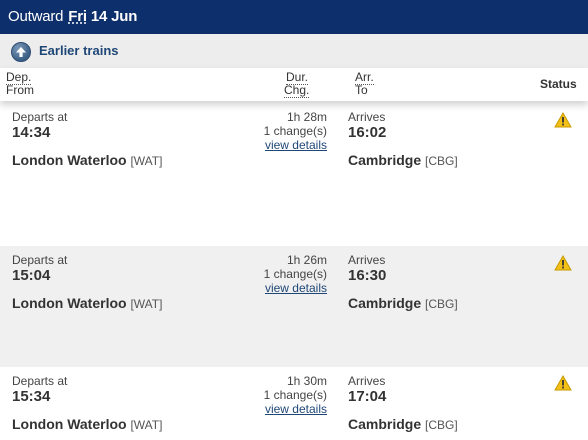  I want to click on col-dep-from: Dep. From, so click(20, 83).